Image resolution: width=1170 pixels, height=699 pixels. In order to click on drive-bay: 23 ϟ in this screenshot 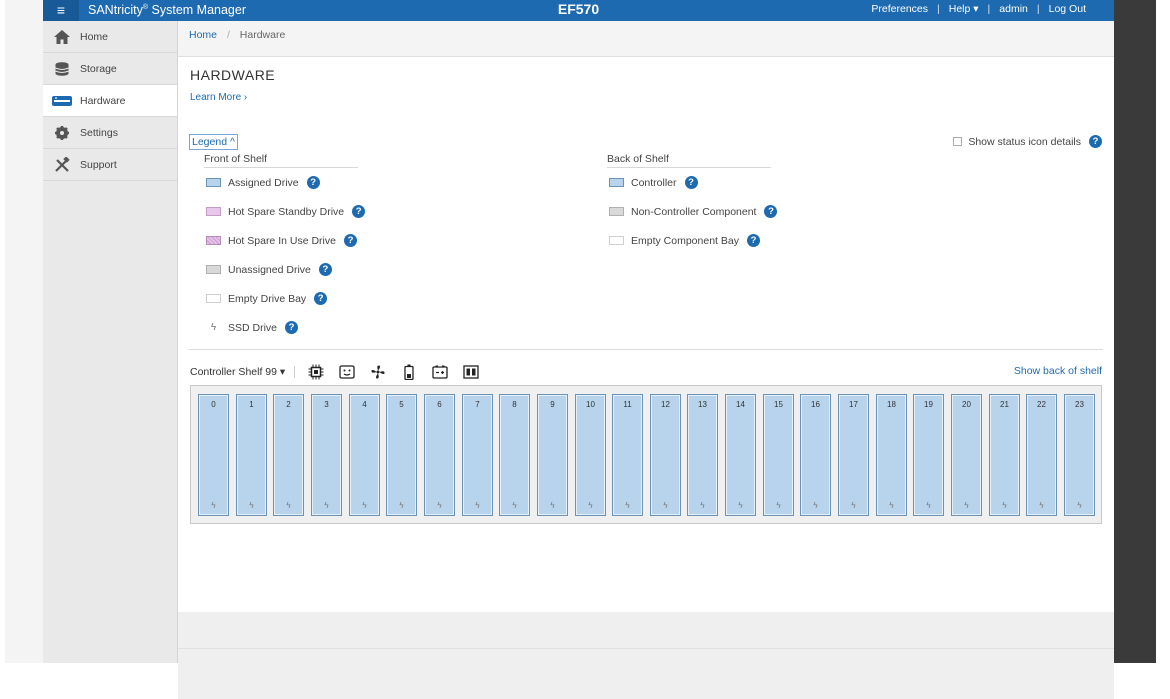, I will do `click(1079, 455)`.